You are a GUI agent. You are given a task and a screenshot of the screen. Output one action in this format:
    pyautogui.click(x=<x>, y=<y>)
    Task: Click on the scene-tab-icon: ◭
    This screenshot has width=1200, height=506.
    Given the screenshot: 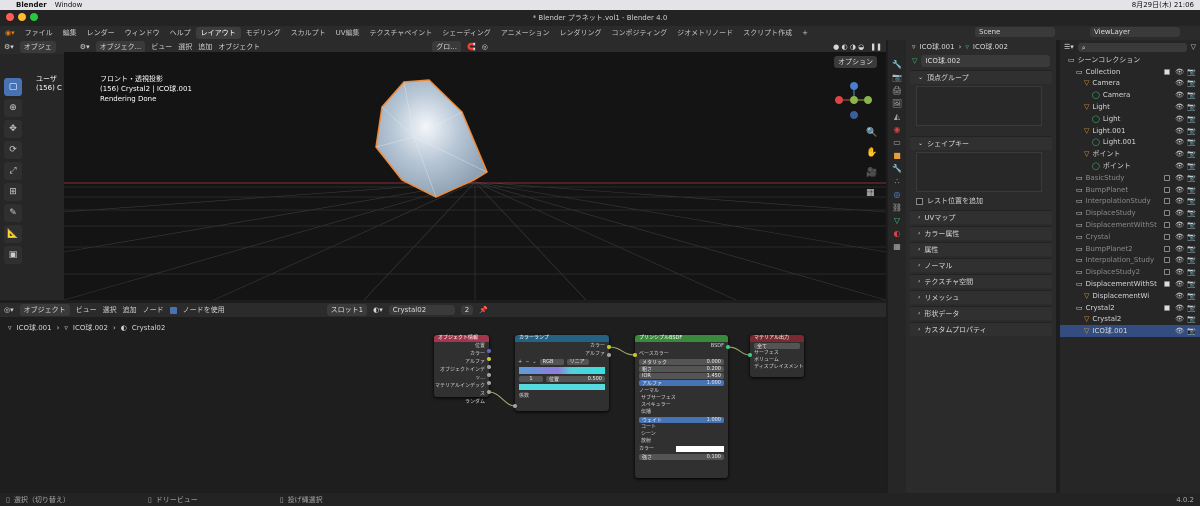 What is the action you would take?
    pyautogui.click(x=897, y=116)
    